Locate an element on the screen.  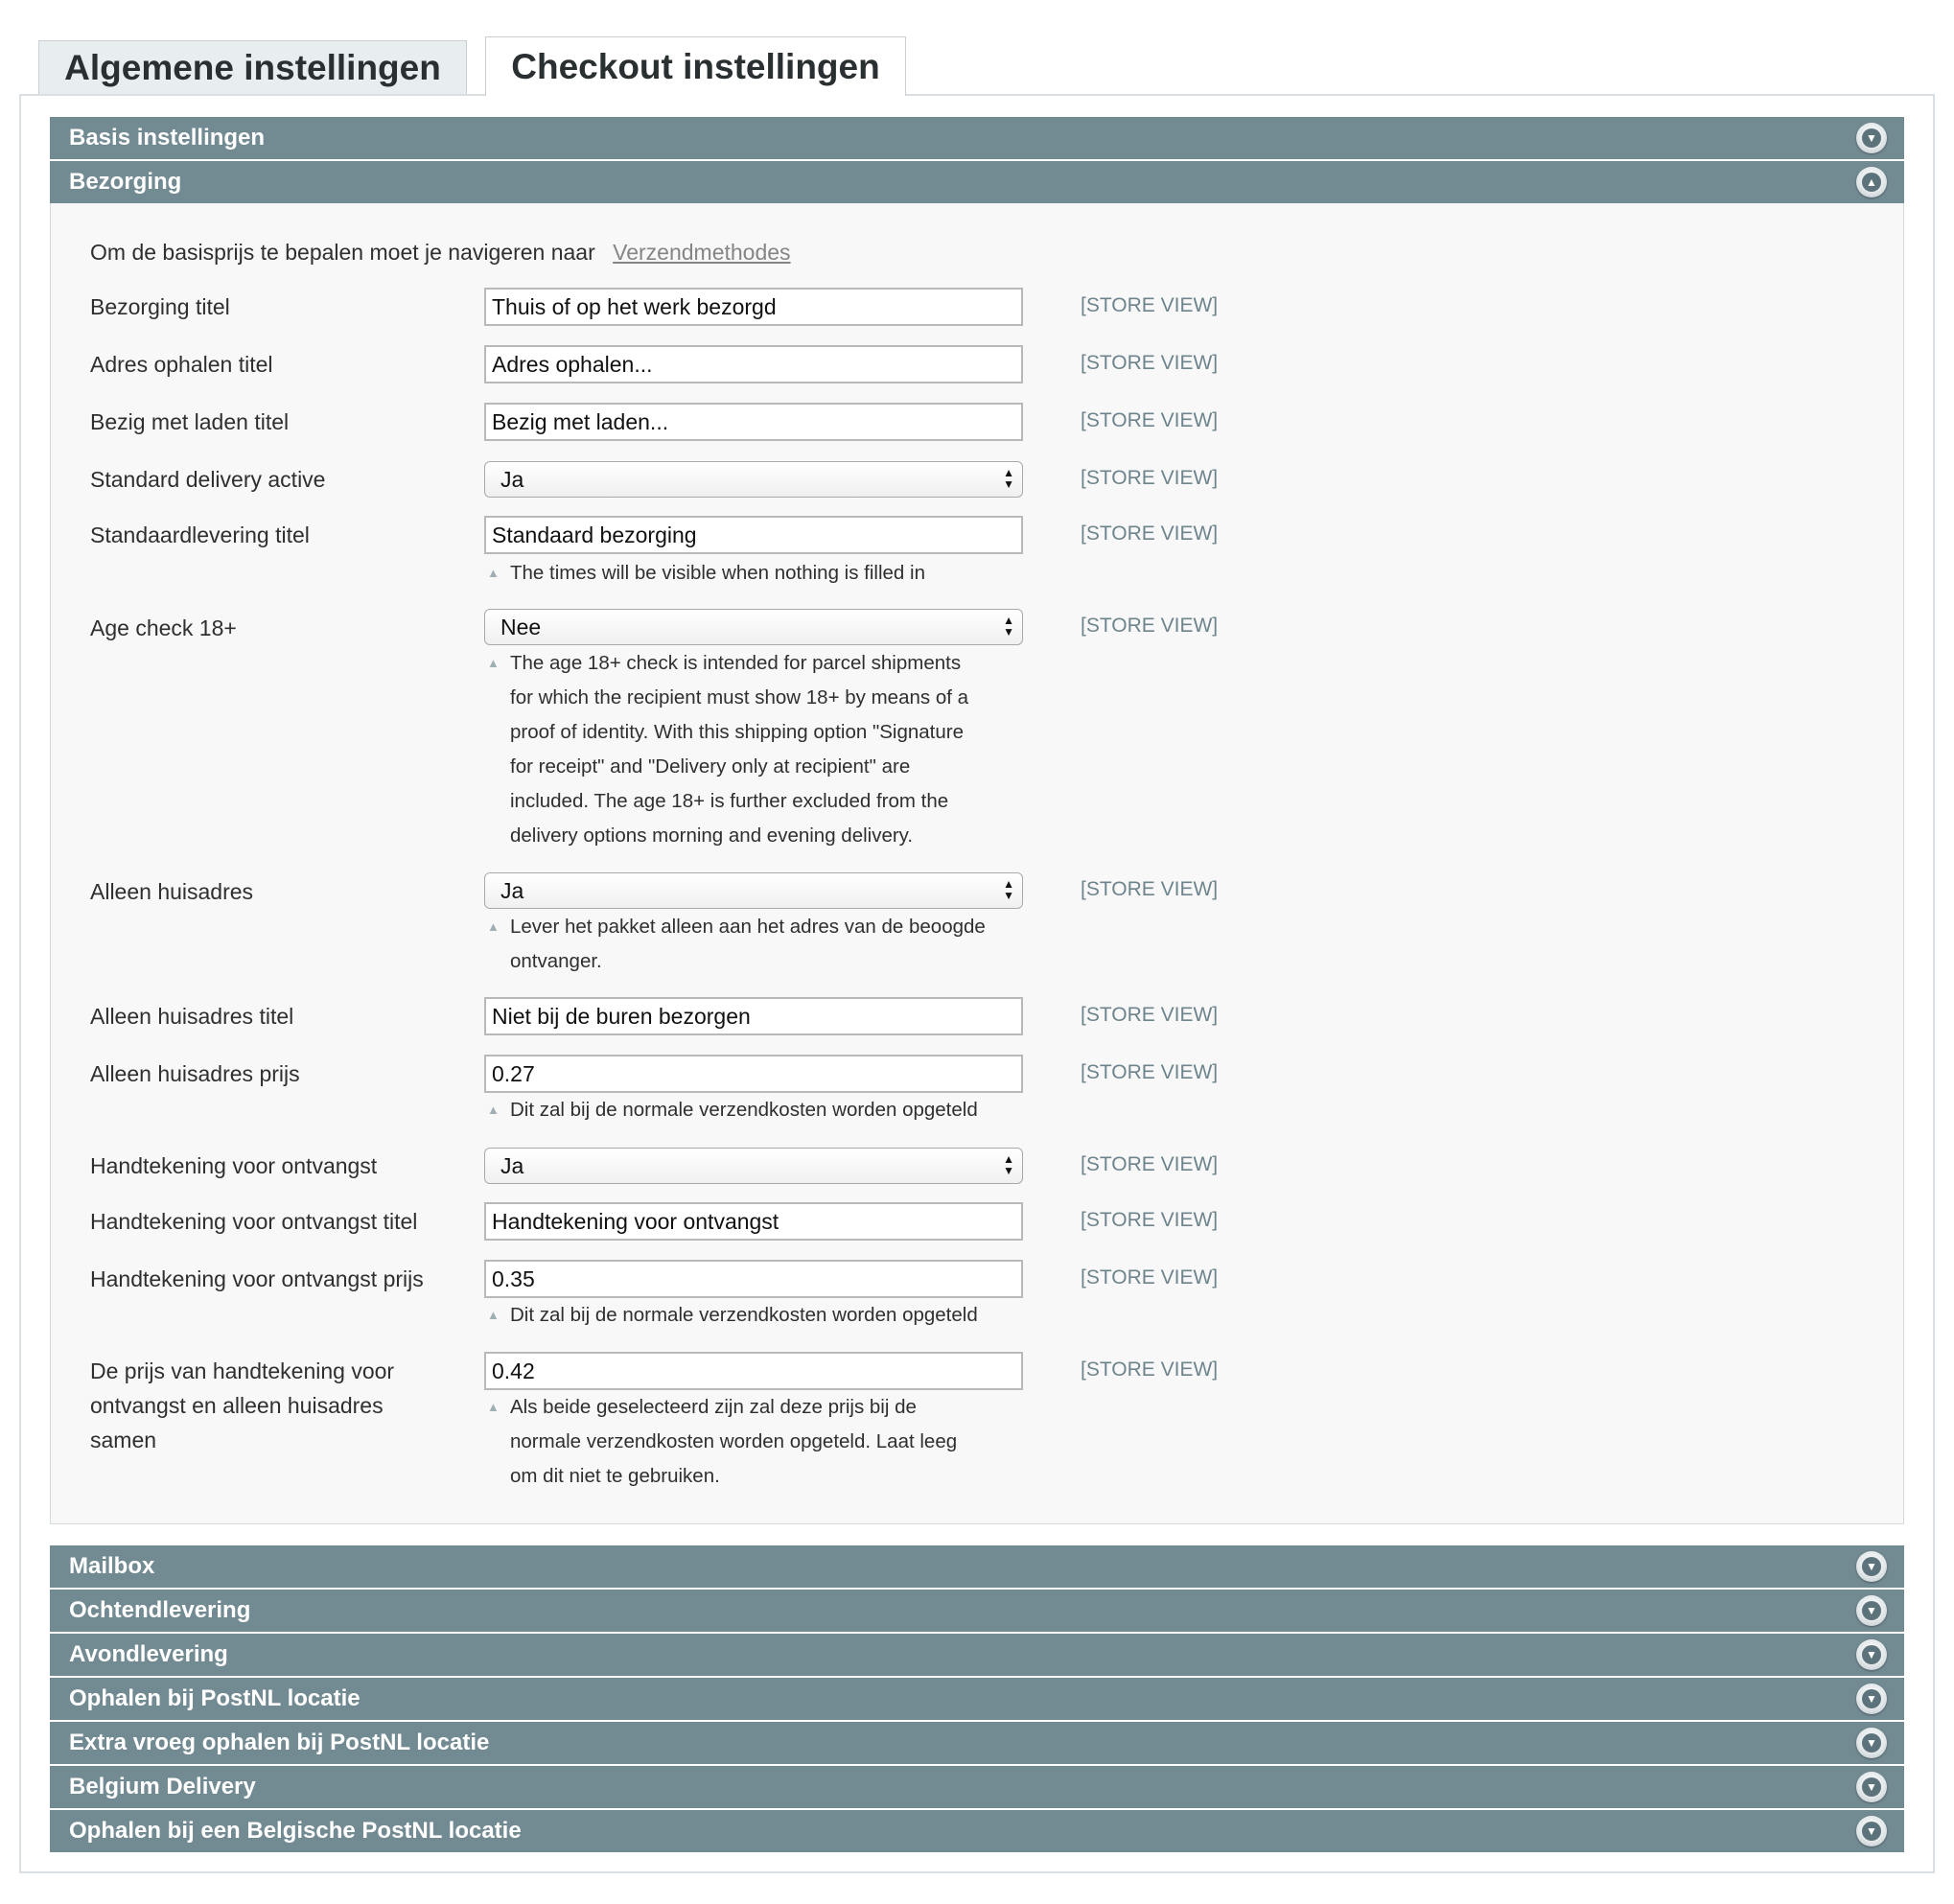
field-label-alleen-huisadres-titel: Alleen huisadres titel is located at coordinates (192, 1016).